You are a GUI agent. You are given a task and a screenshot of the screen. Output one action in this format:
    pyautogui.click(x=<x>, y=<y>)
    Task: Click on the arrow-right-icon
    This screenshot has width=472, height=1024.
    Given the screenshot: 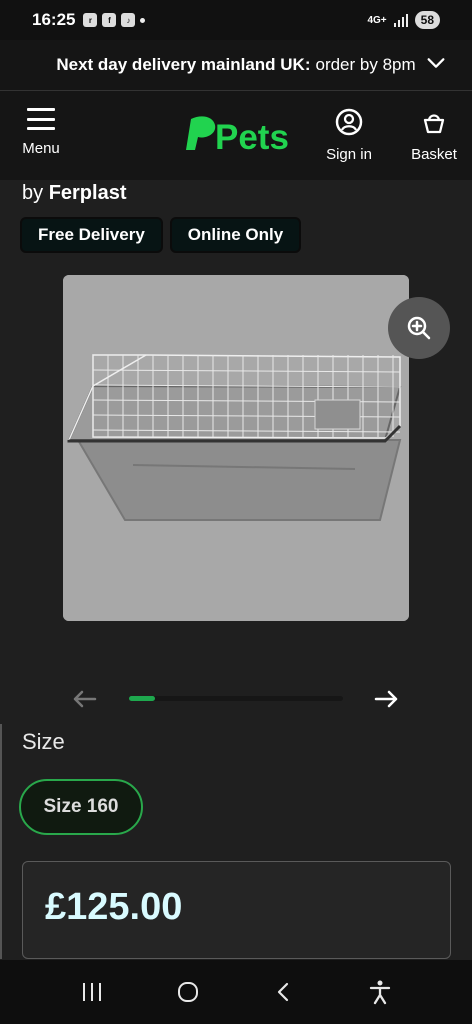 What is the action you would take?
    pyautogui.click(x=386, y=699)
    